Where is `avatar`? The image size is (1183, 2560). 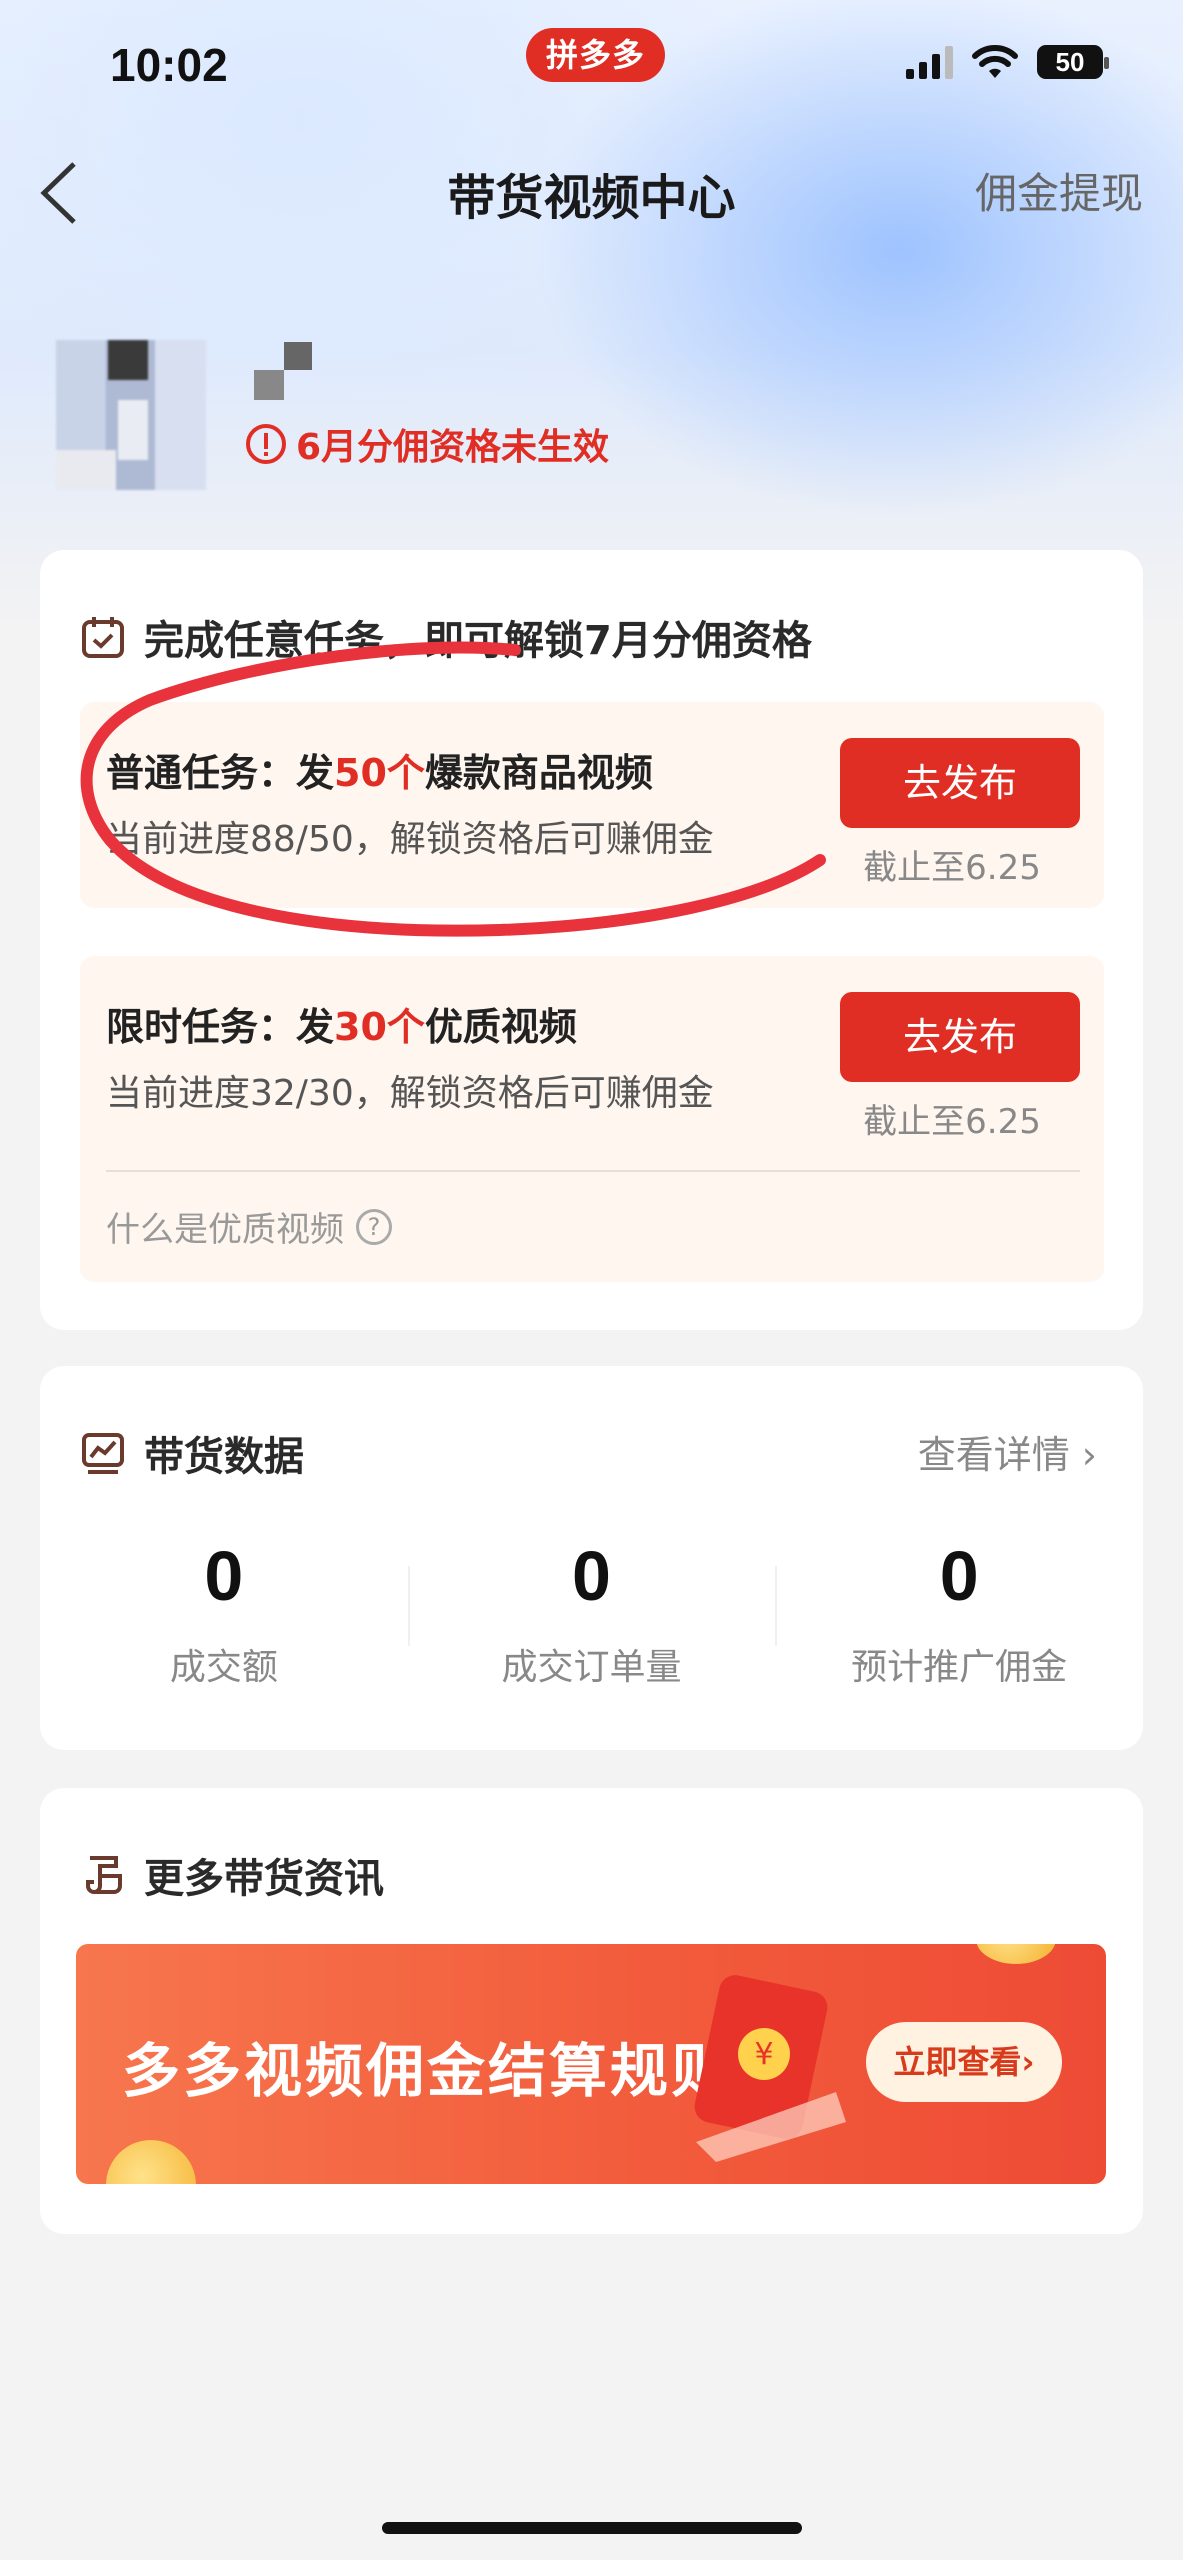
avatar is located at coordinates (131, 415).